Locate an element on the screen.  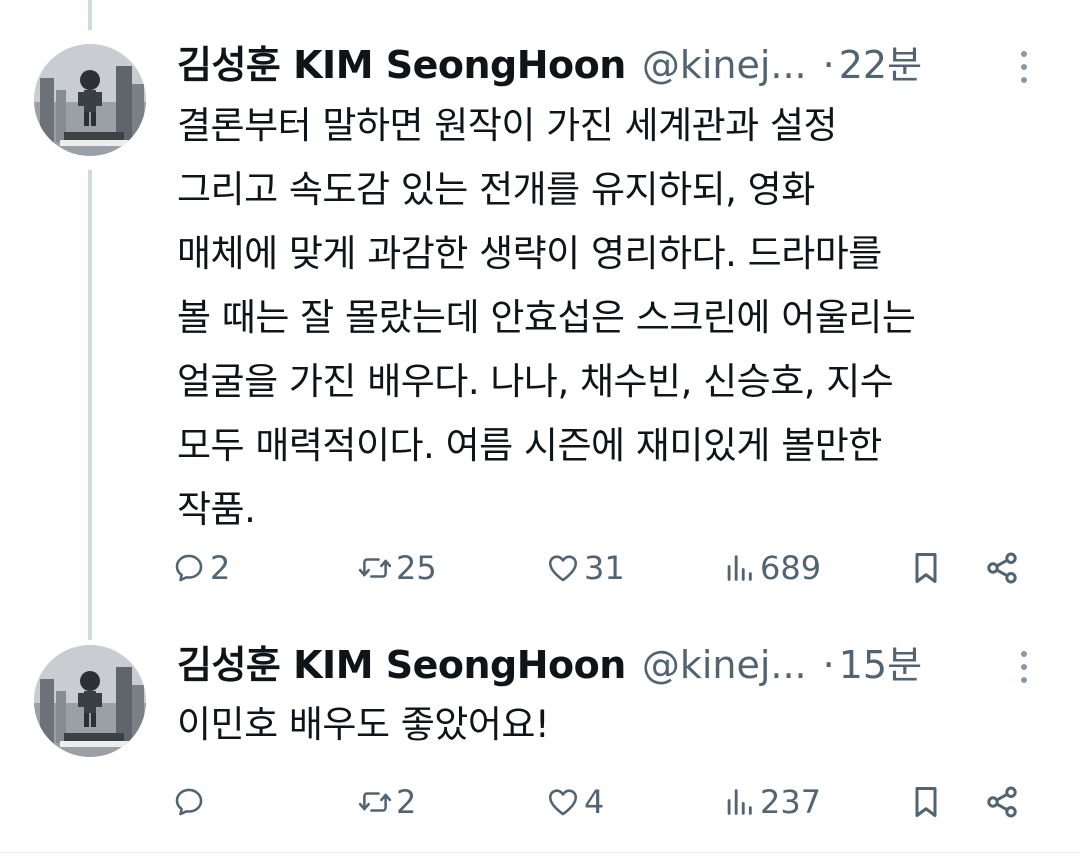
view-count: 237 is located at coordinates (791, 802).